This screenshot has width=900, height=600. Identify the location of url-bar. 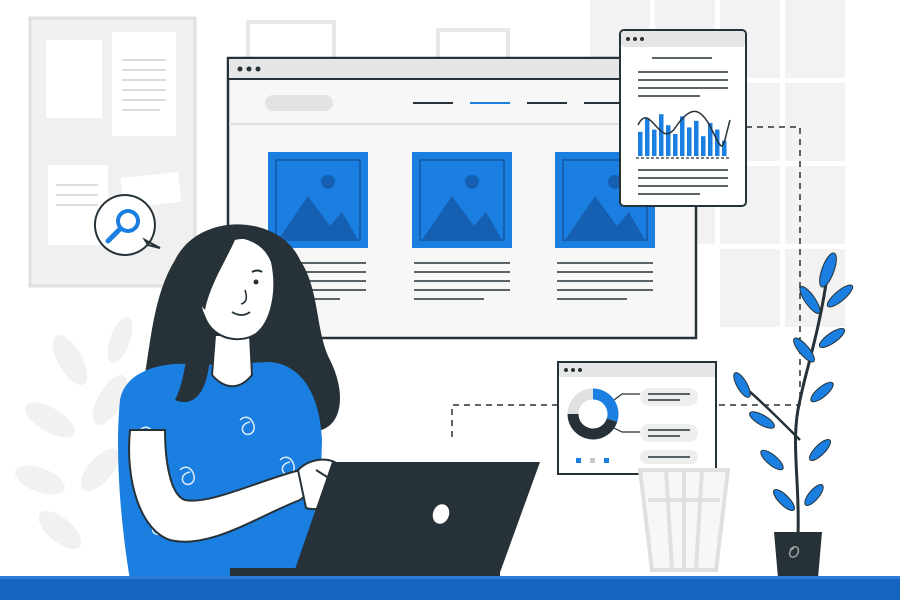
(299, 103).